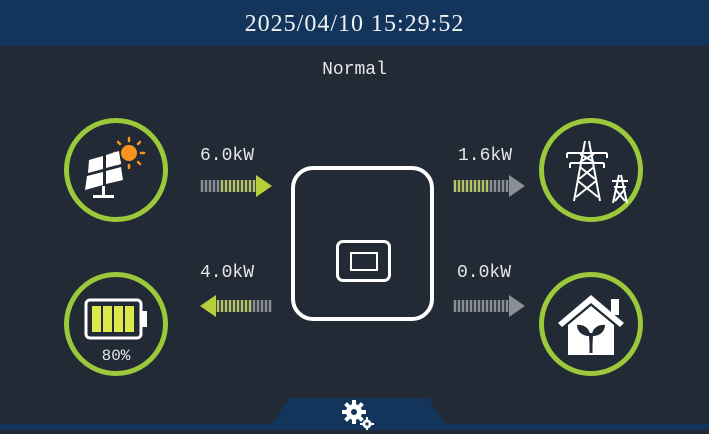  I want to click on settings-button, so click(358, 414).